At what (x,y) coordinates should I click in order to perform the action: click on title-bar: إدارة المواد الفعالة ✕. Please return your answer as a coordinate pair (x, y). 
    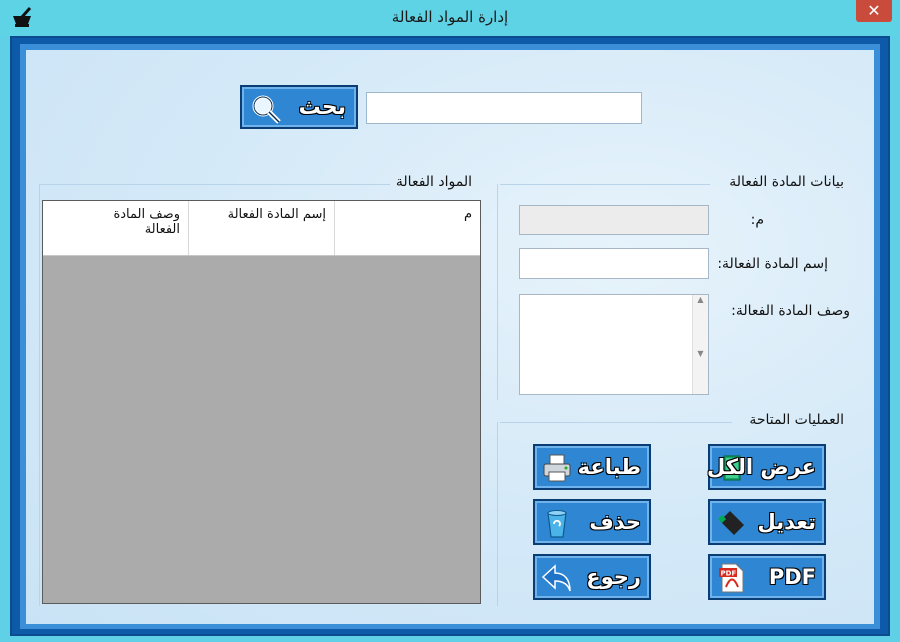
    Looking at the image, I should click on (450, 18).